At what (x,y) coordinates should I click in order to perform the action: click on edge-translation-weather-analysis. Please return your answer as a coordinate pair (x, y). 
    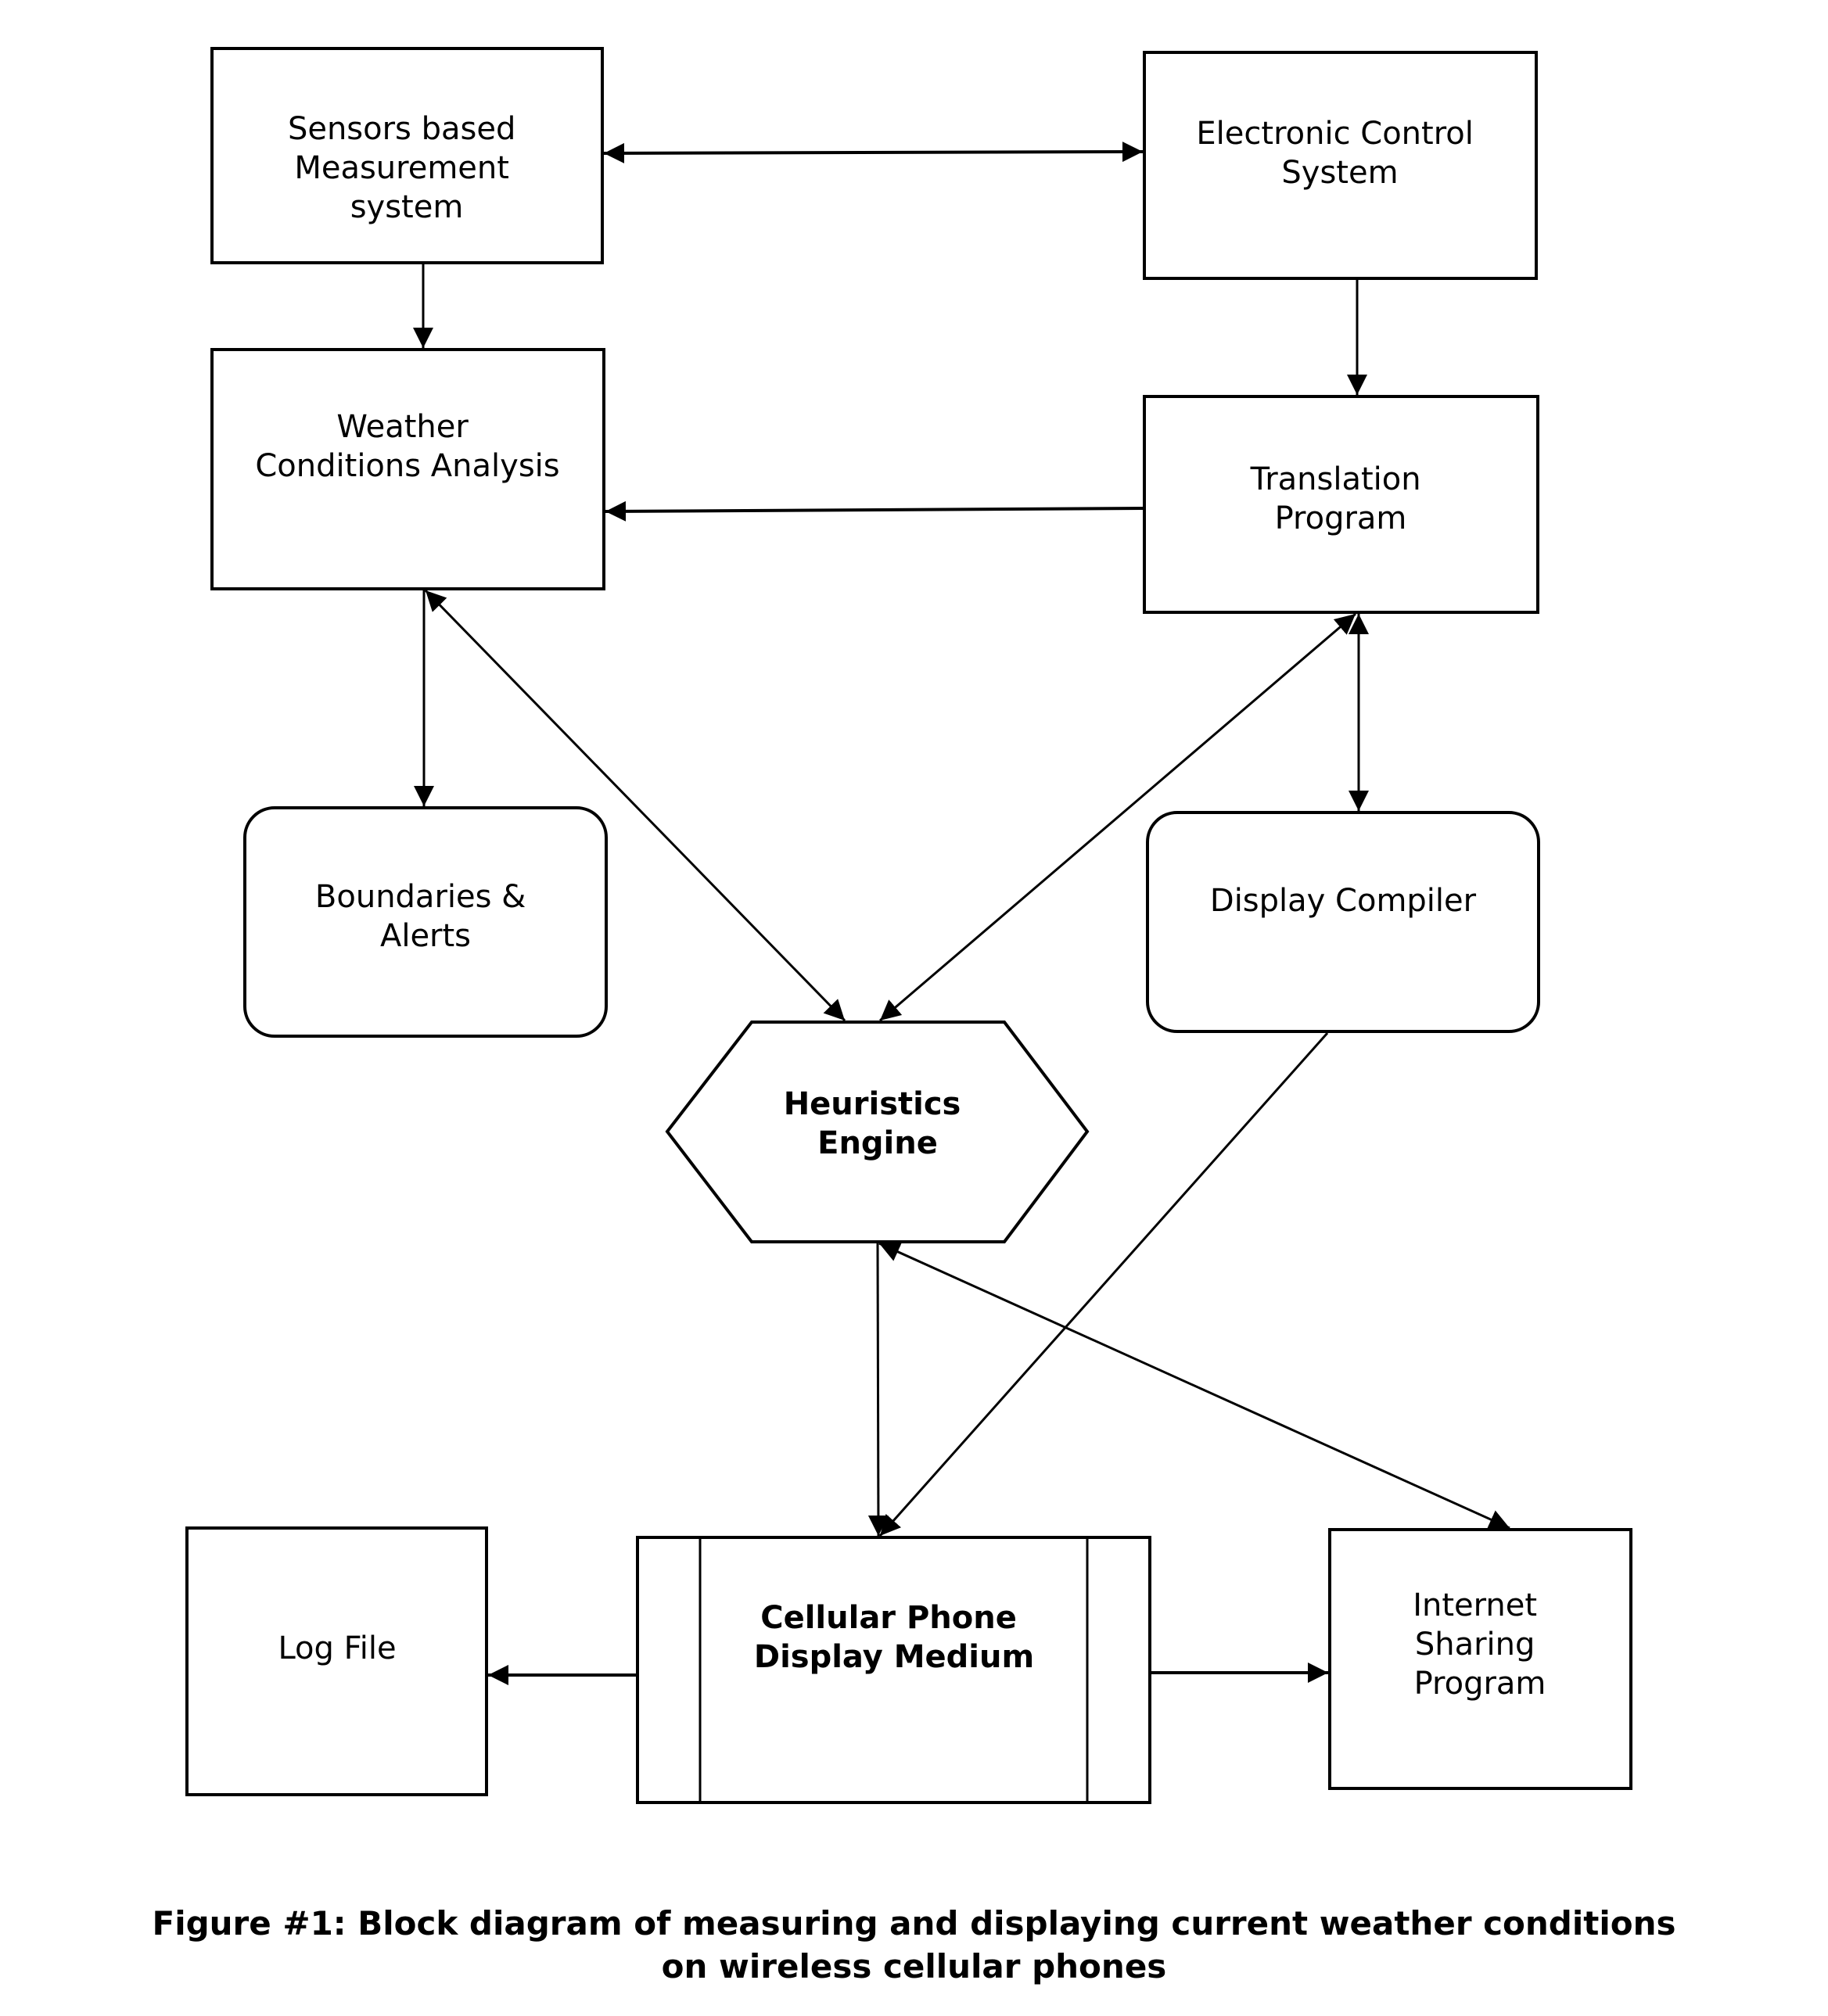
    Looking at the image, I should click on (875, 511).